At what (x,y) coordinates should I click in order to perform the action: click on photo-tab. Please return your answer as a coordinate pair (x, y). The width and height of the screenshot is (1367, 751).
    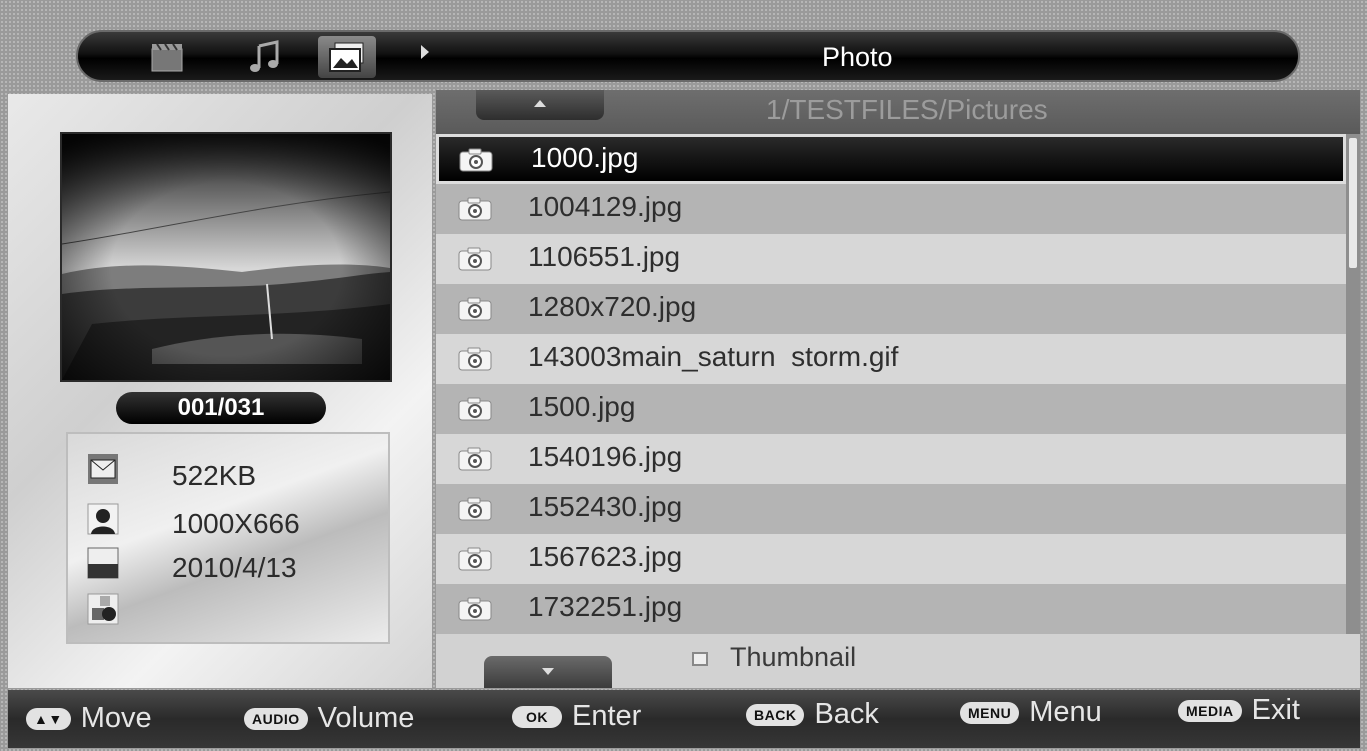
    Looking at the image, I should click on (347, 57).